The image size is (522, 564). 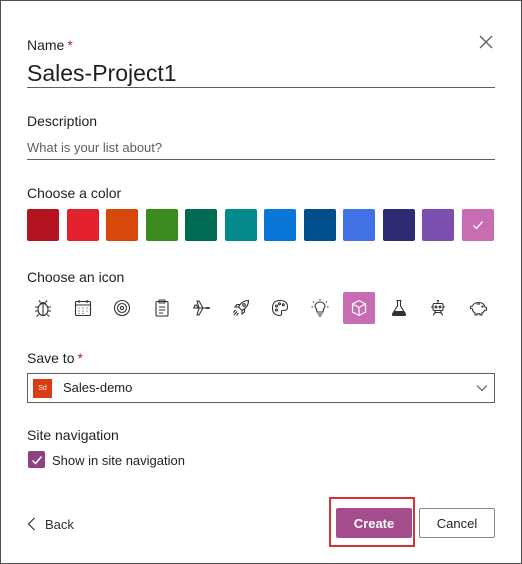 I want to click on color-label: Choose a color, so click(x=74, y=193).